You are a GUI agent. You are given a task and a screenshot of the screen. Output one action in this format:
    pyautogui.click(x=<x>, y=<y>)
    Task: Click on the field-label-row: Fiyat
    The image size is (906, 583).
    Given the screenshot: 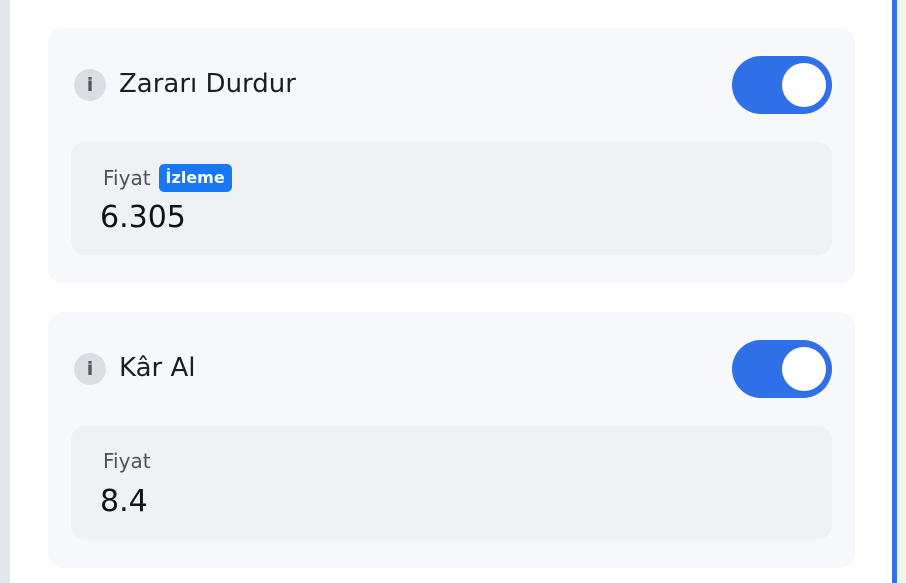 What is the action you would take?
    pyautogui.click(x=127, y=461)
    